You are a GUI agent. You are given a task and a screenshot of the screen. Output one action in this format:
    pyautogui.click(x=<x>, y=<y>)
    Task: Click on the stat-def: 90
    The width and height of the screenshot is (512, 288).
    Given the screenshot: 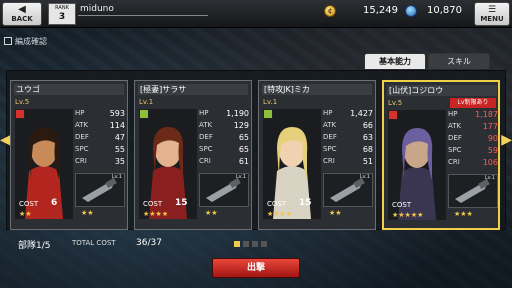 What is the action you would take?
    pyautogui.click(x=492, y=138)
    